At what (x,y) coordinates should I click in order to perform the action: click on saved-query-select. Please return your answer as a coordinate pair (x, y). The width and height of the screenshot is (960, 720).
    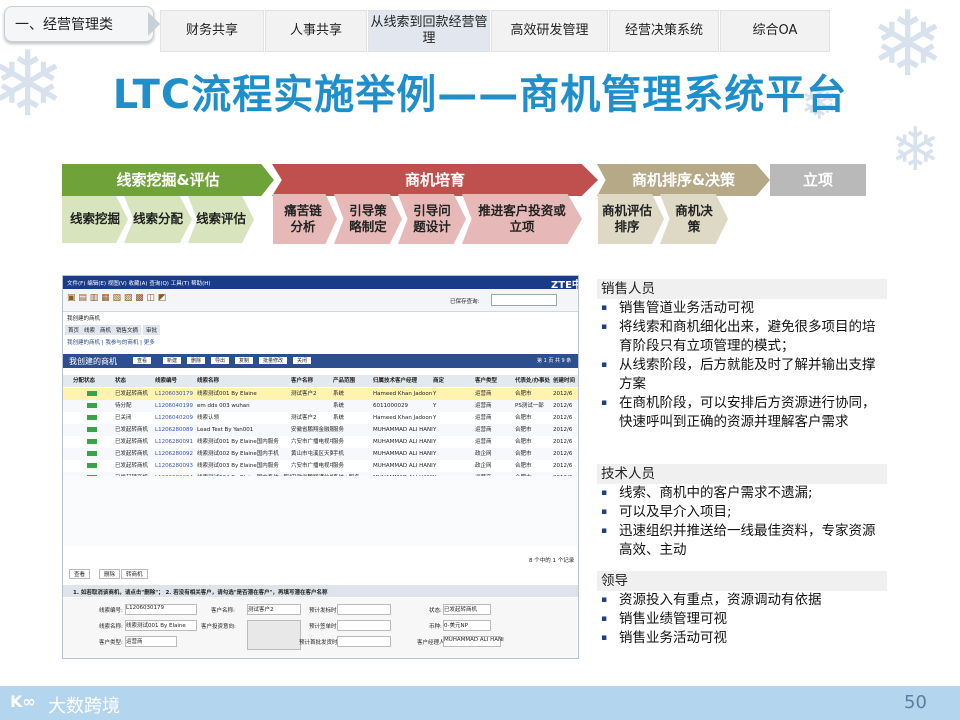
    Looking at the image, I should click on (524, 300).